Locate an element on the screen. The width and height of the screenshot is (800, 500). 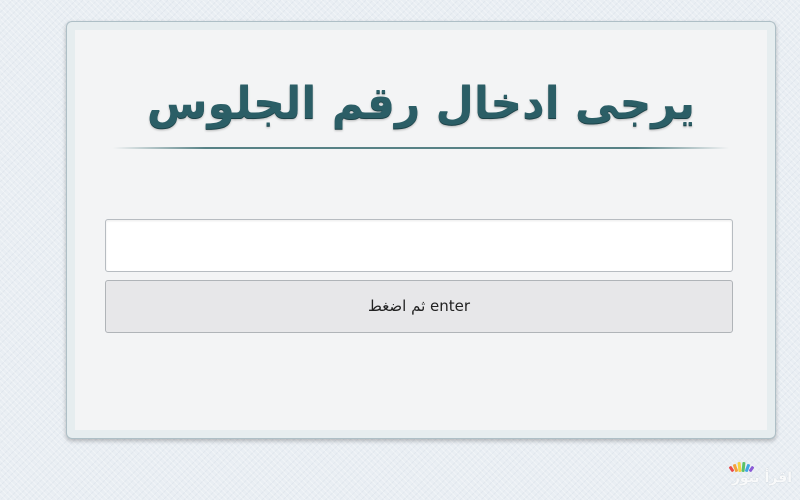
page-title: يرجى ادخال رقم الجلوس is located at coordinates (421, 103).